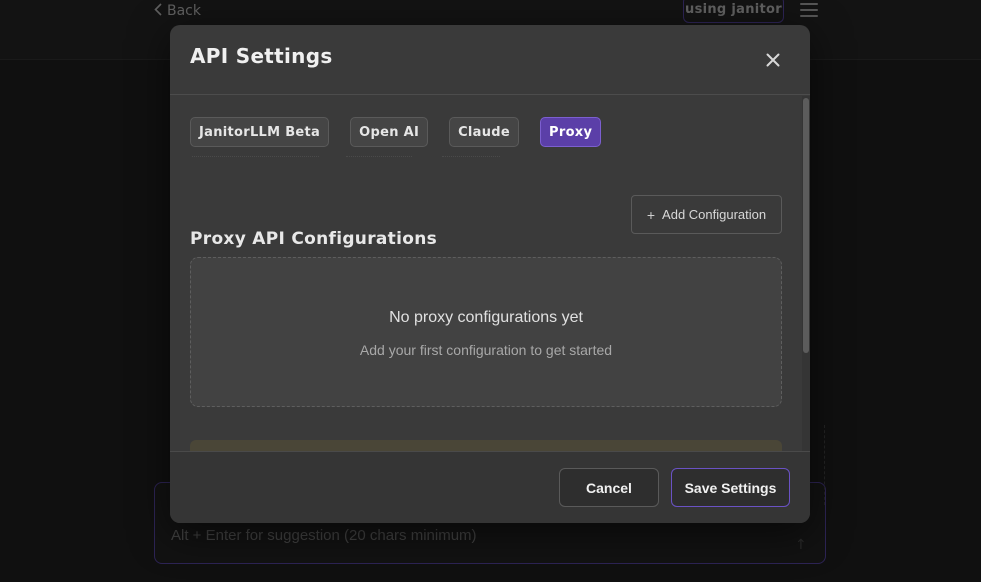 The image size is (981, 582). Describe the element at coordinates (260, 132) in the screenshot. I see `tab-janitorllm: JanitorLLM Beta` at that location.